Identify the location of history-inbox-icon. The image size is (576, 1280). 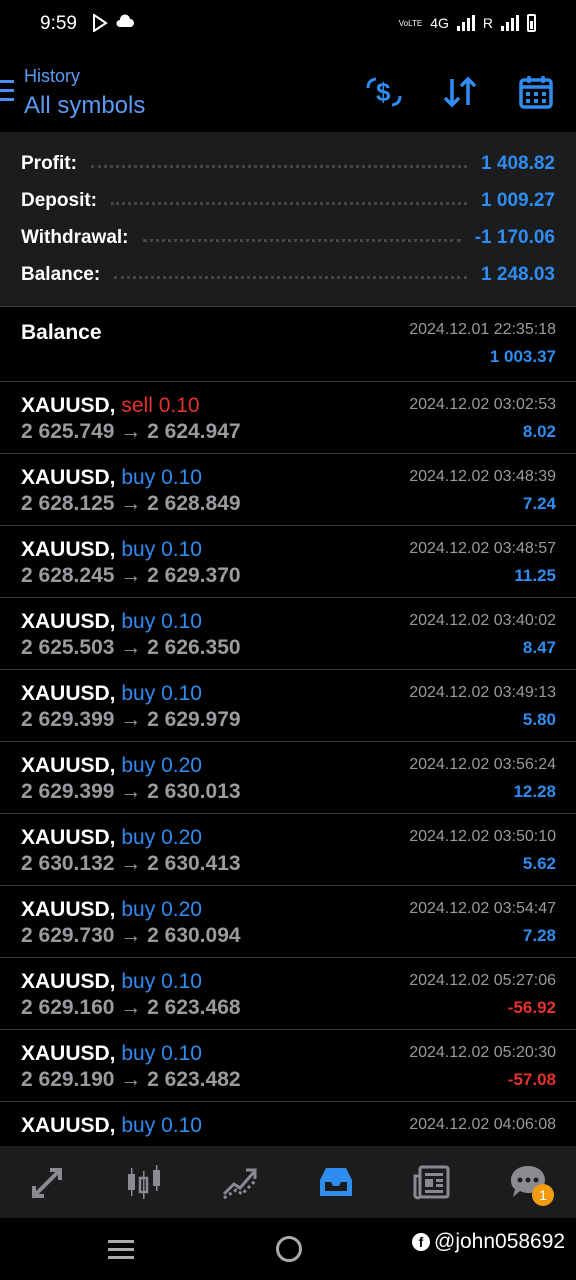
(336, 1182).